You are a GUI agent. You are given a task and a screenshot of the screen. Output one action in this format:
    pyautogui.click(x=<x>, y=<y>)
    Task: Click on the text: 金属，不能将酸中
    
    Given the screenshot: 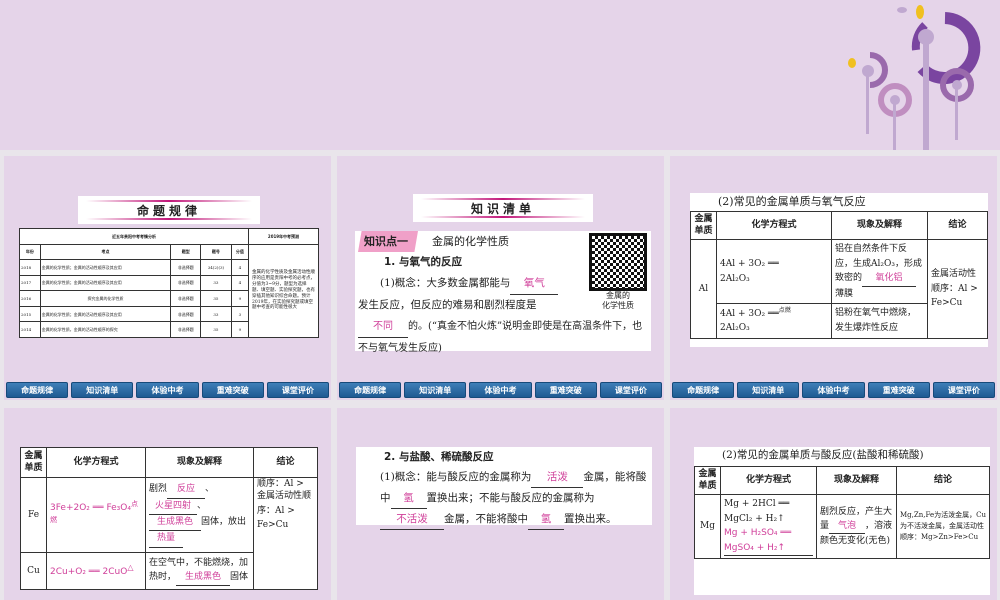 What is the action you would take?
    pyautogui.click(x=486, y=519)
    